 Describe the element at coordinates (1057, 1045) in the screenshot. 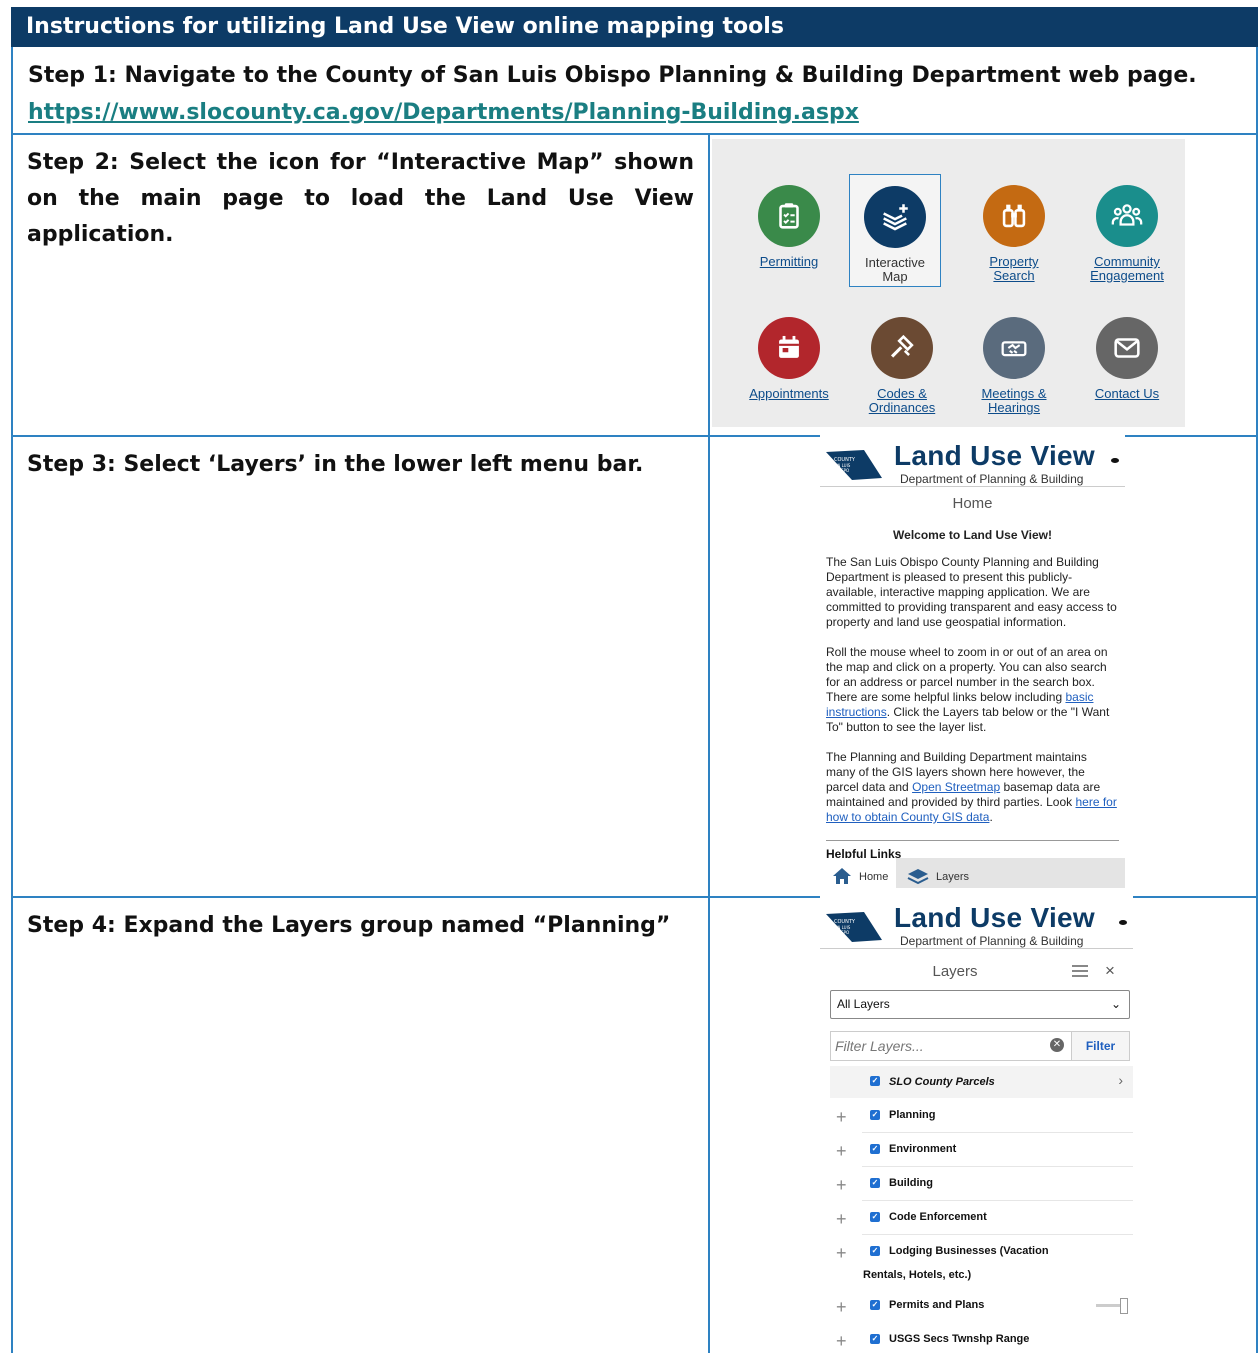

I see `clear-filter-icon: ✕` at that location.